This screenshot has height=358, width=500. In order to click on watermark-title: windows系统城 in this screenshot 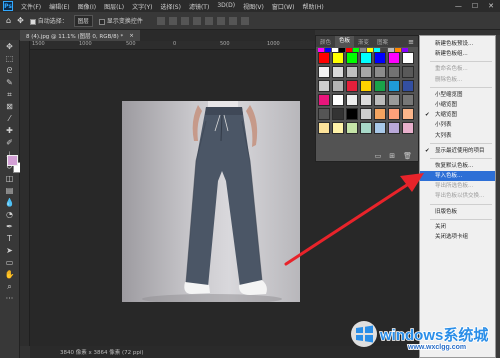, I will do `click(434, 335)`.